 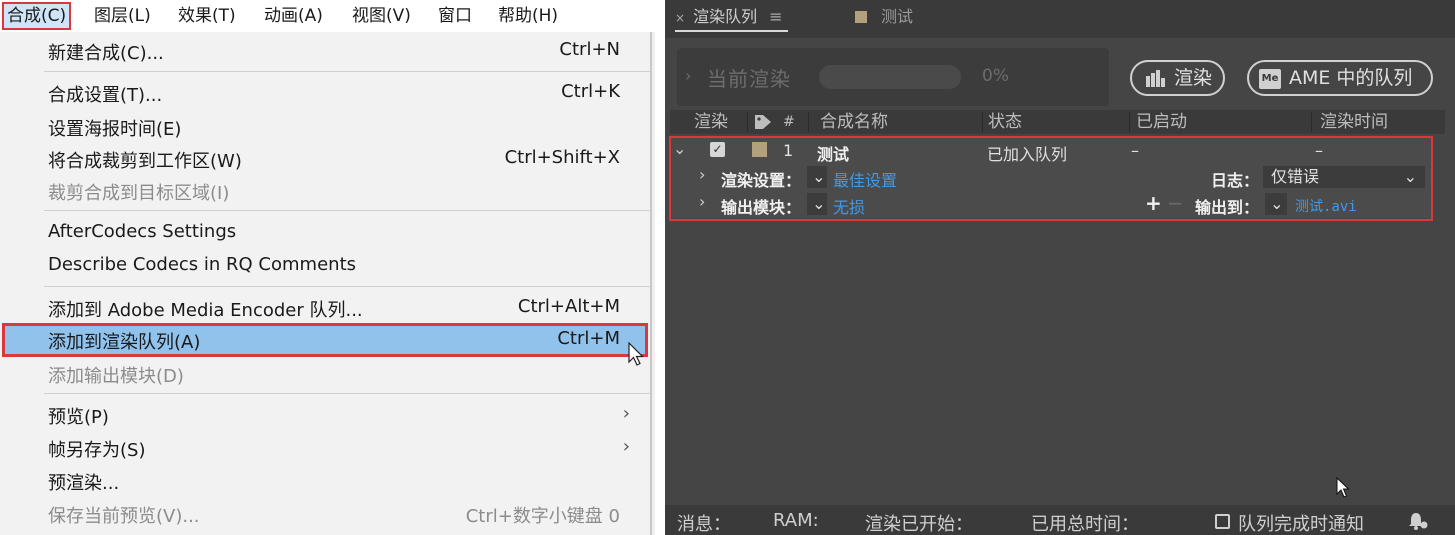 What do you see at coordinates (1301, 524) in the screenshot?
I see `notify-label: 队列完成时通知` at bounding box center [1301, 524].